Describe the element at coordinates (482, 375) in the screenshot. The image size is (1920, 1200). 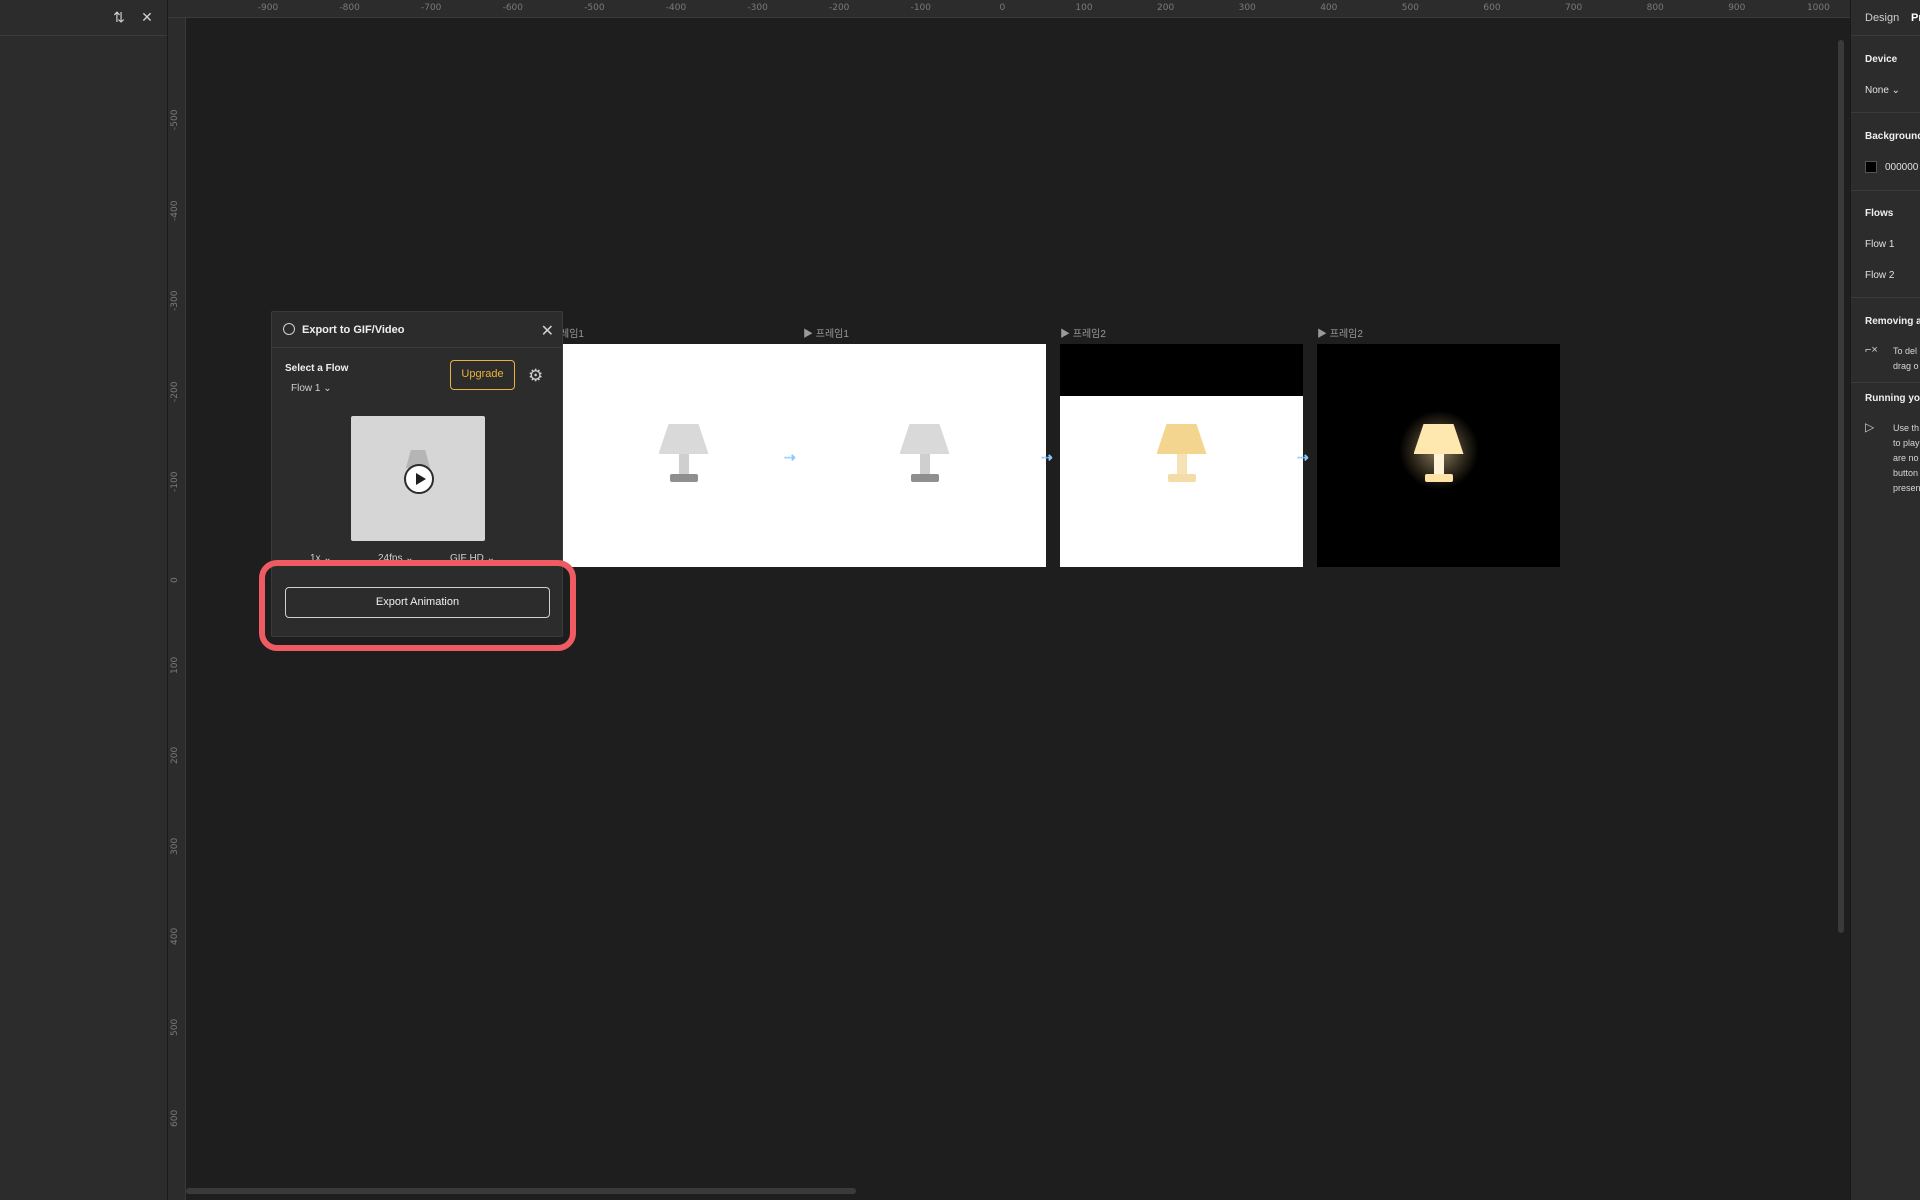
I see `upgrade-button: Upgrade` at that location.